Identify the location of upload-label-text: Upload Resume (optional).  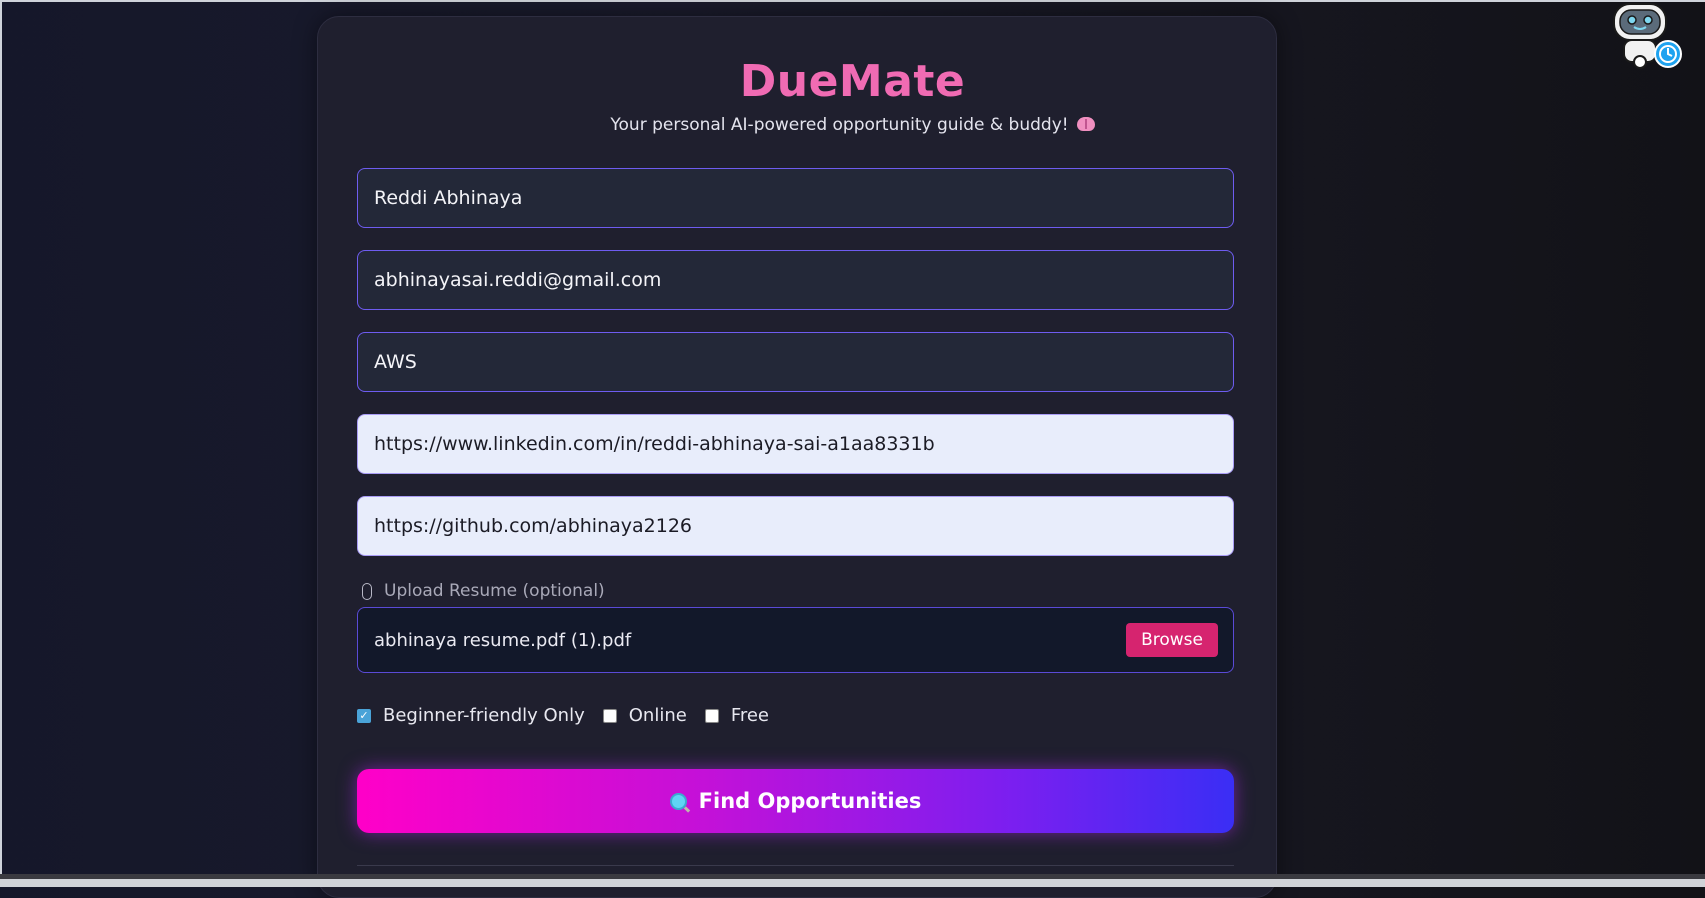
(494, 591).